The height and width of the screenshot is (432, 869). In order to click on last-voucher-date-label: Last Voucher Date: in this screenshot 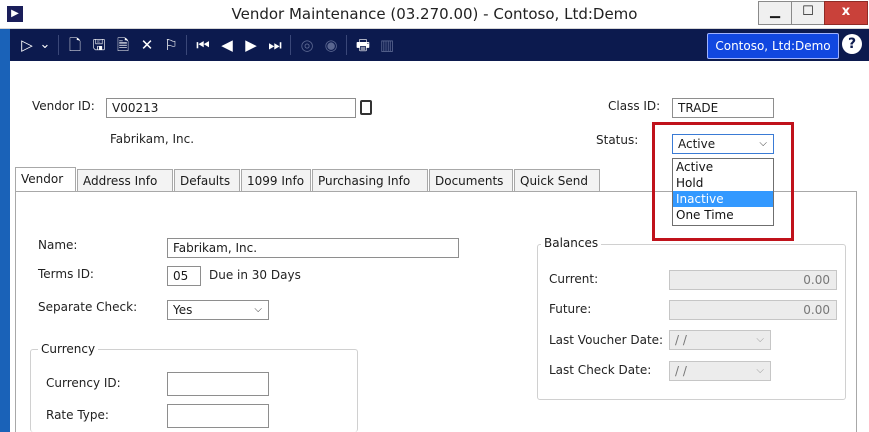, I will do `click(606, 340)`.